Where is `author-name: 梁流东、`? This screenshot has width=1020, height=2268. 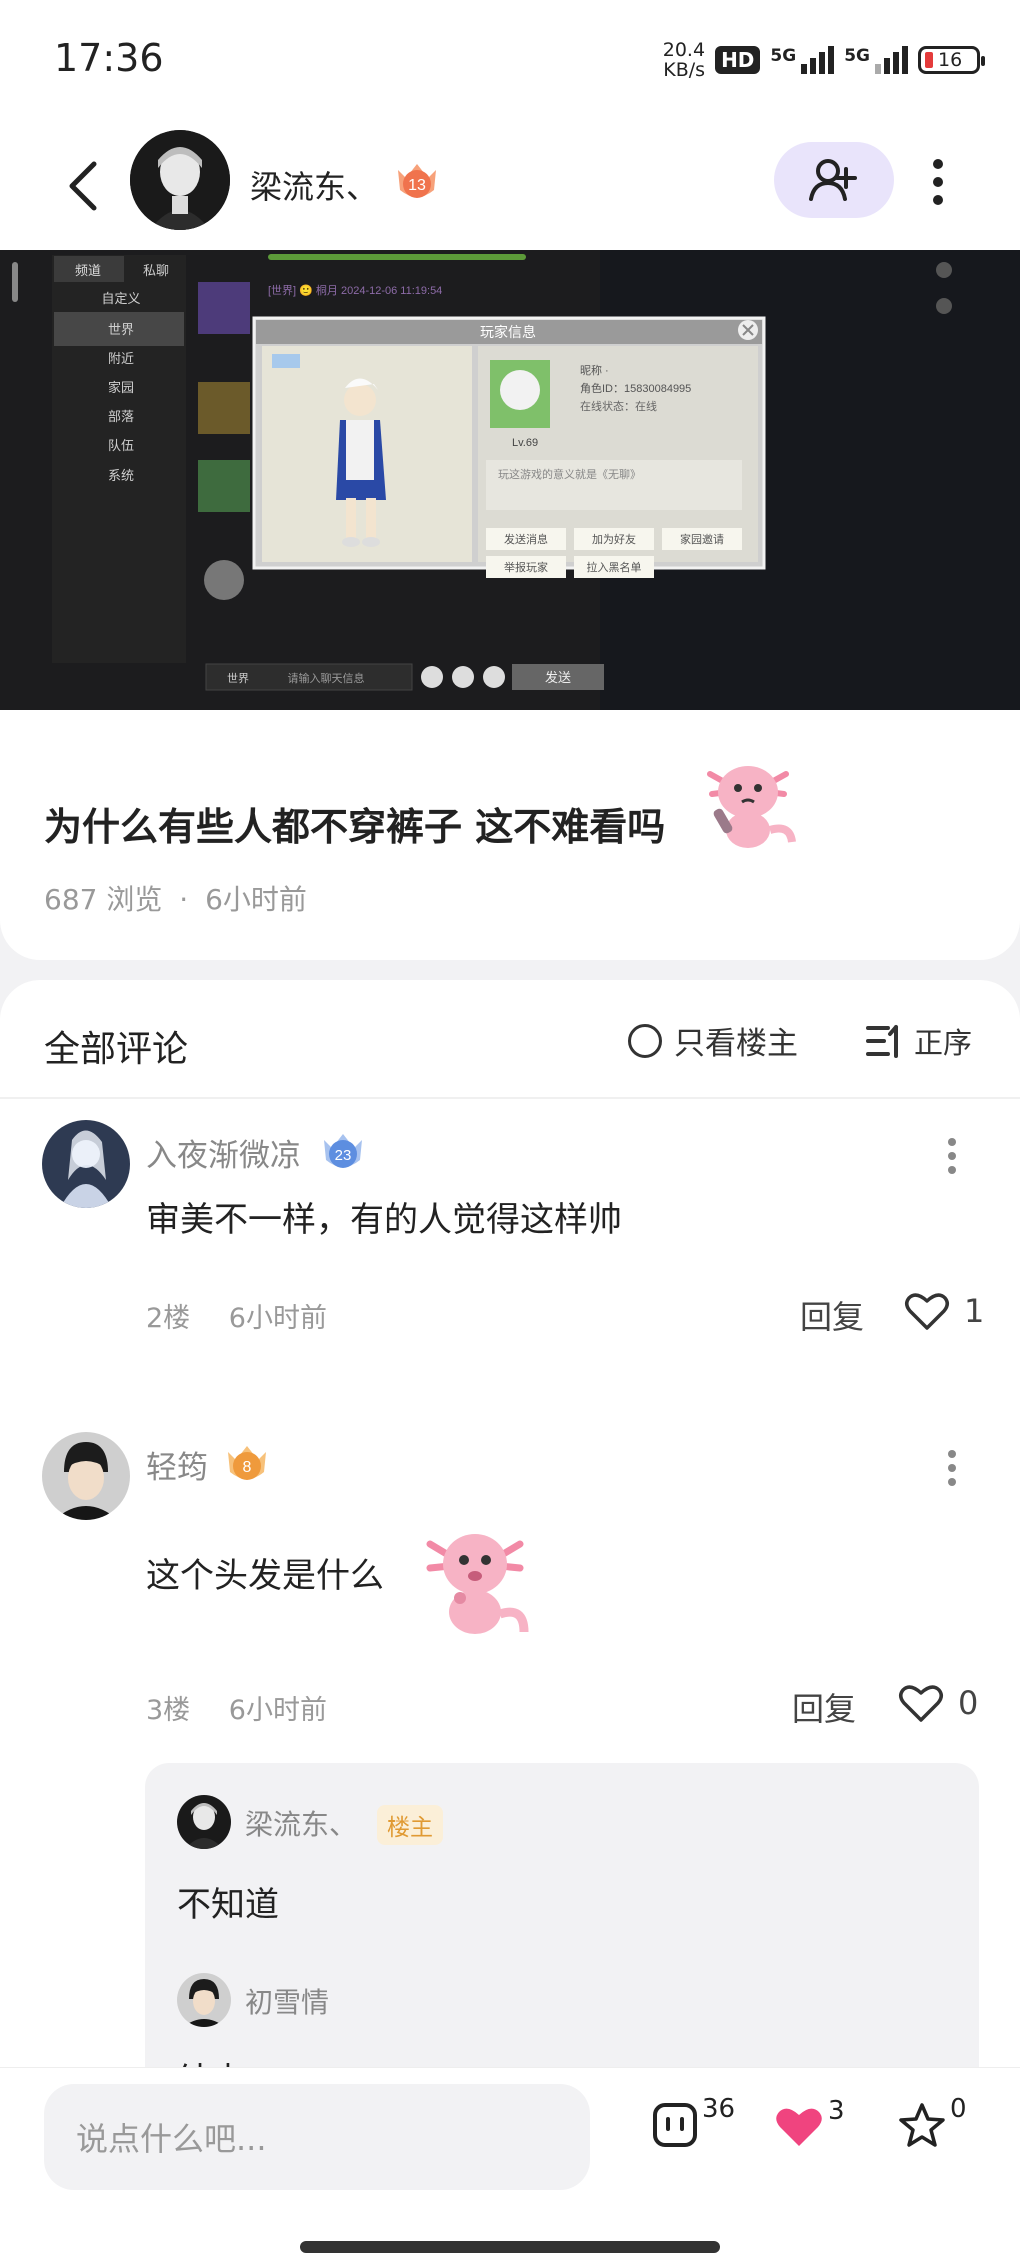
author-name: 梁流东、 is located at coordinates (314, 185).